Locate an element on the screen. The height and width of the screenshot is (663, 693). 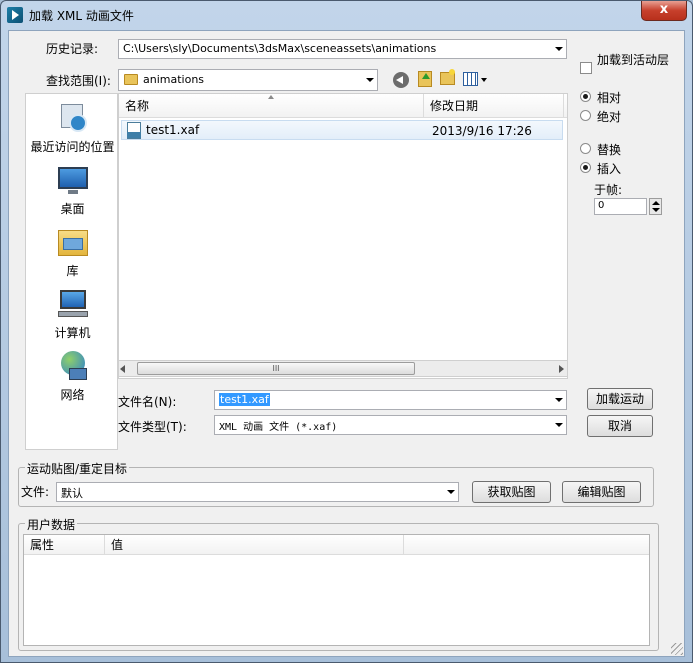
recent-places-icon is located at coordinates (73, 118).